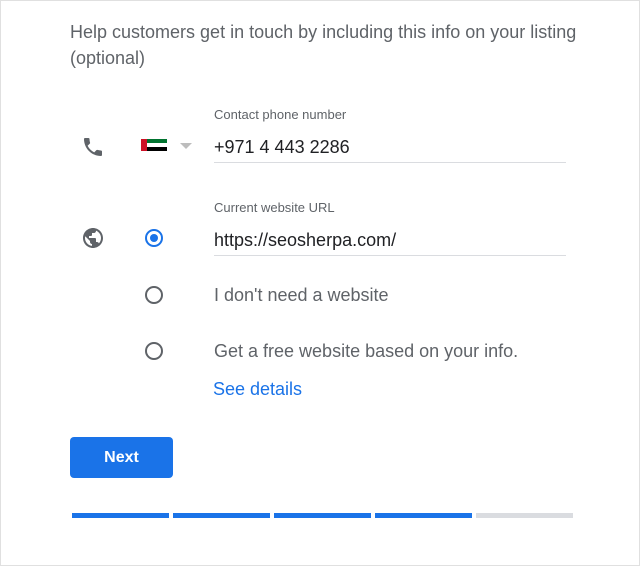  I want to click on phone-label: Contact phone number, so click(280, 114).